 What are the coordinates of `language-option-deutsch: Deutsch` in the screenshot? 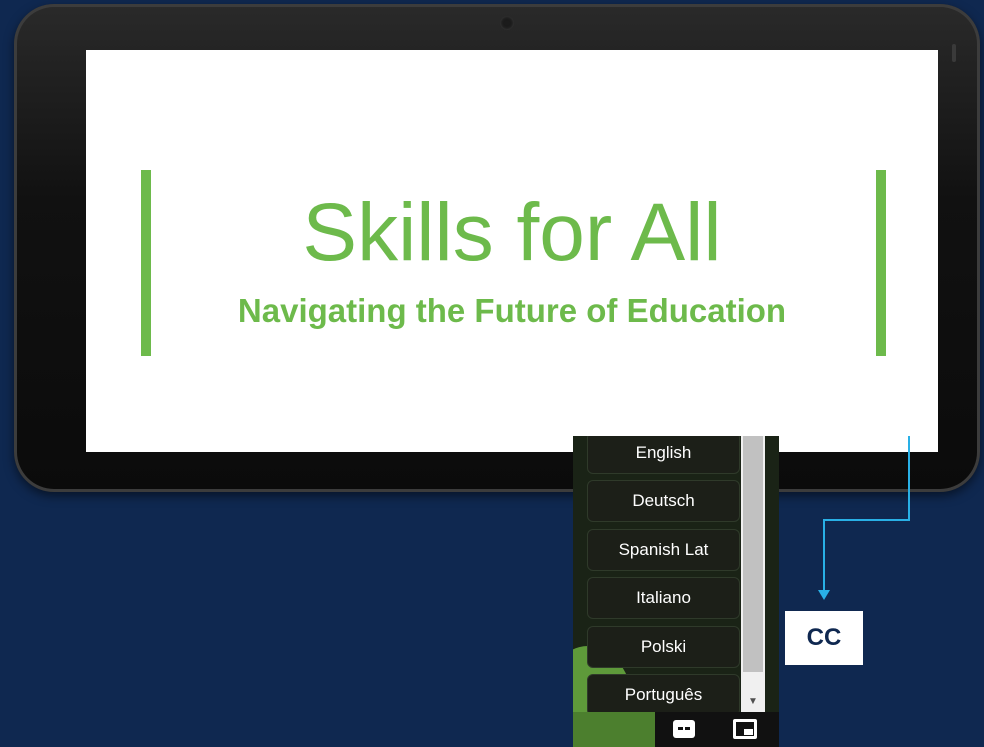 It's located at (663, 501).